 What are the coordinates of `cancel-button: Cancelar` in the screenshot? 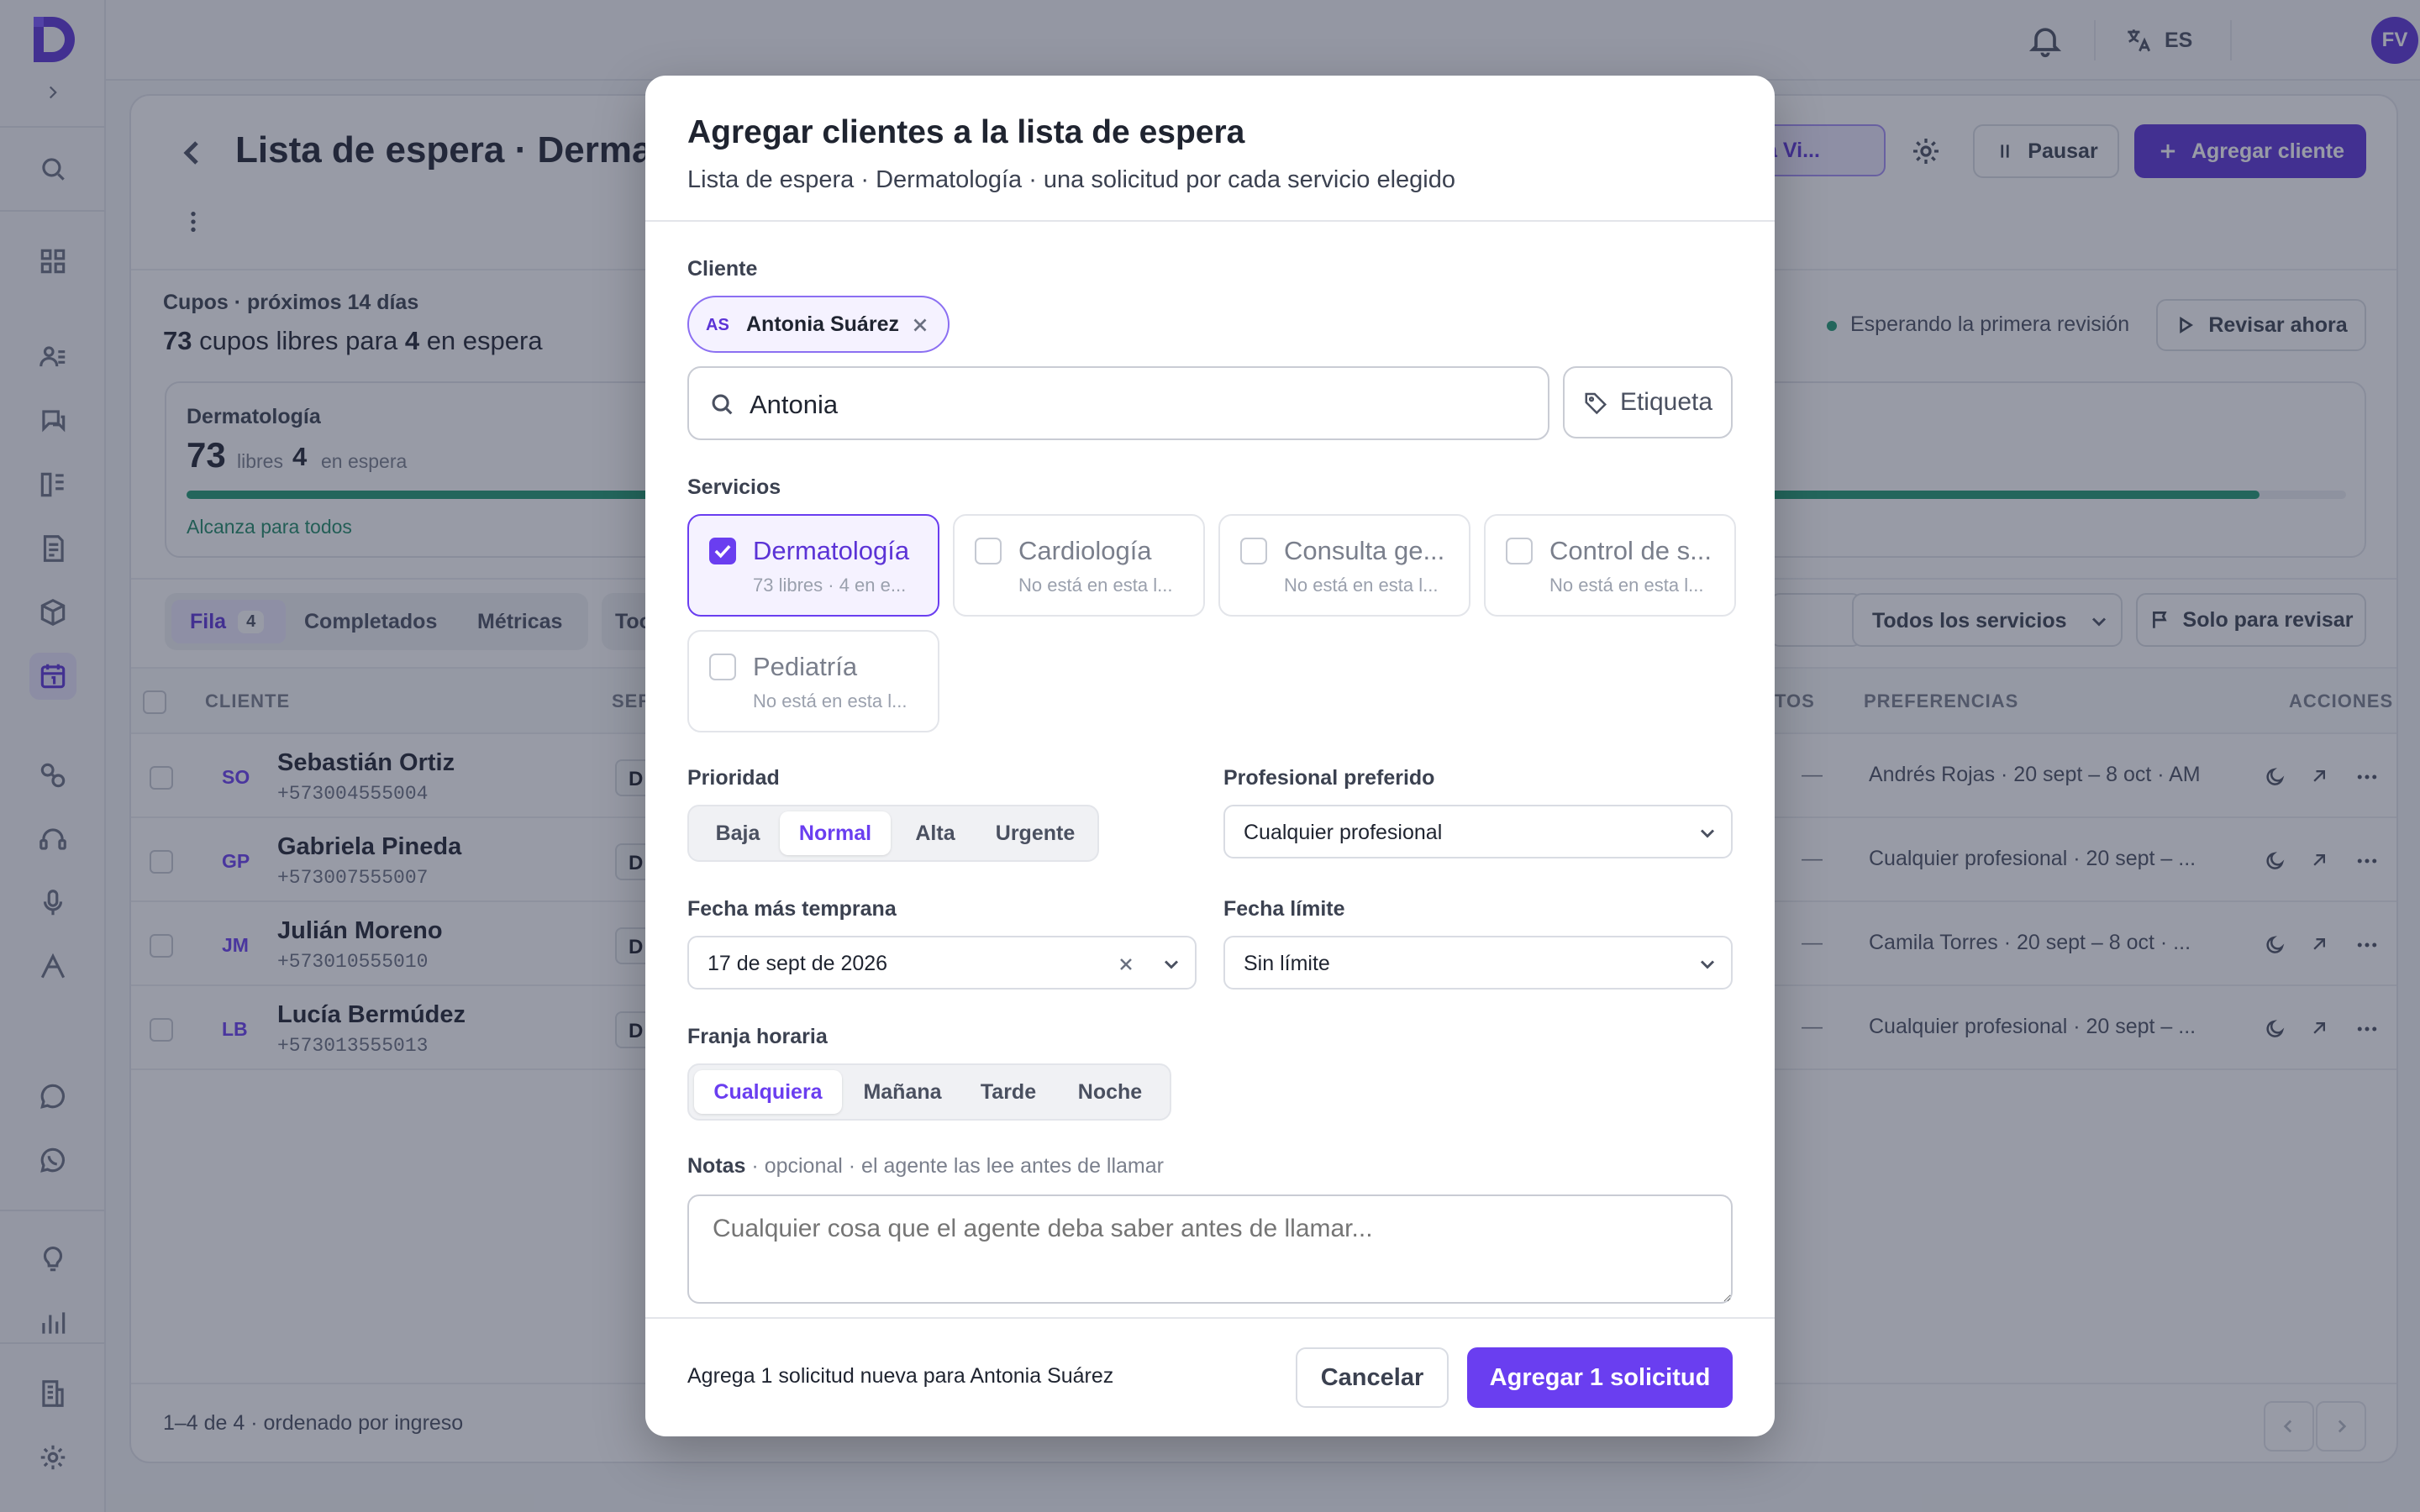 It's located at (1373, 1377).